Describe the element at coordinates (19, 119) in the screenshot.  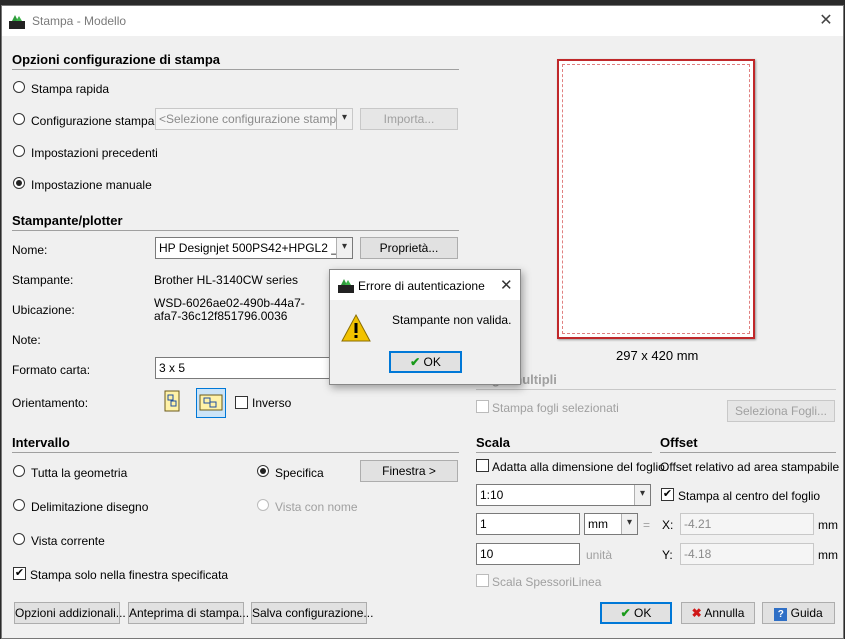
I see `print-config-radio` at that location.